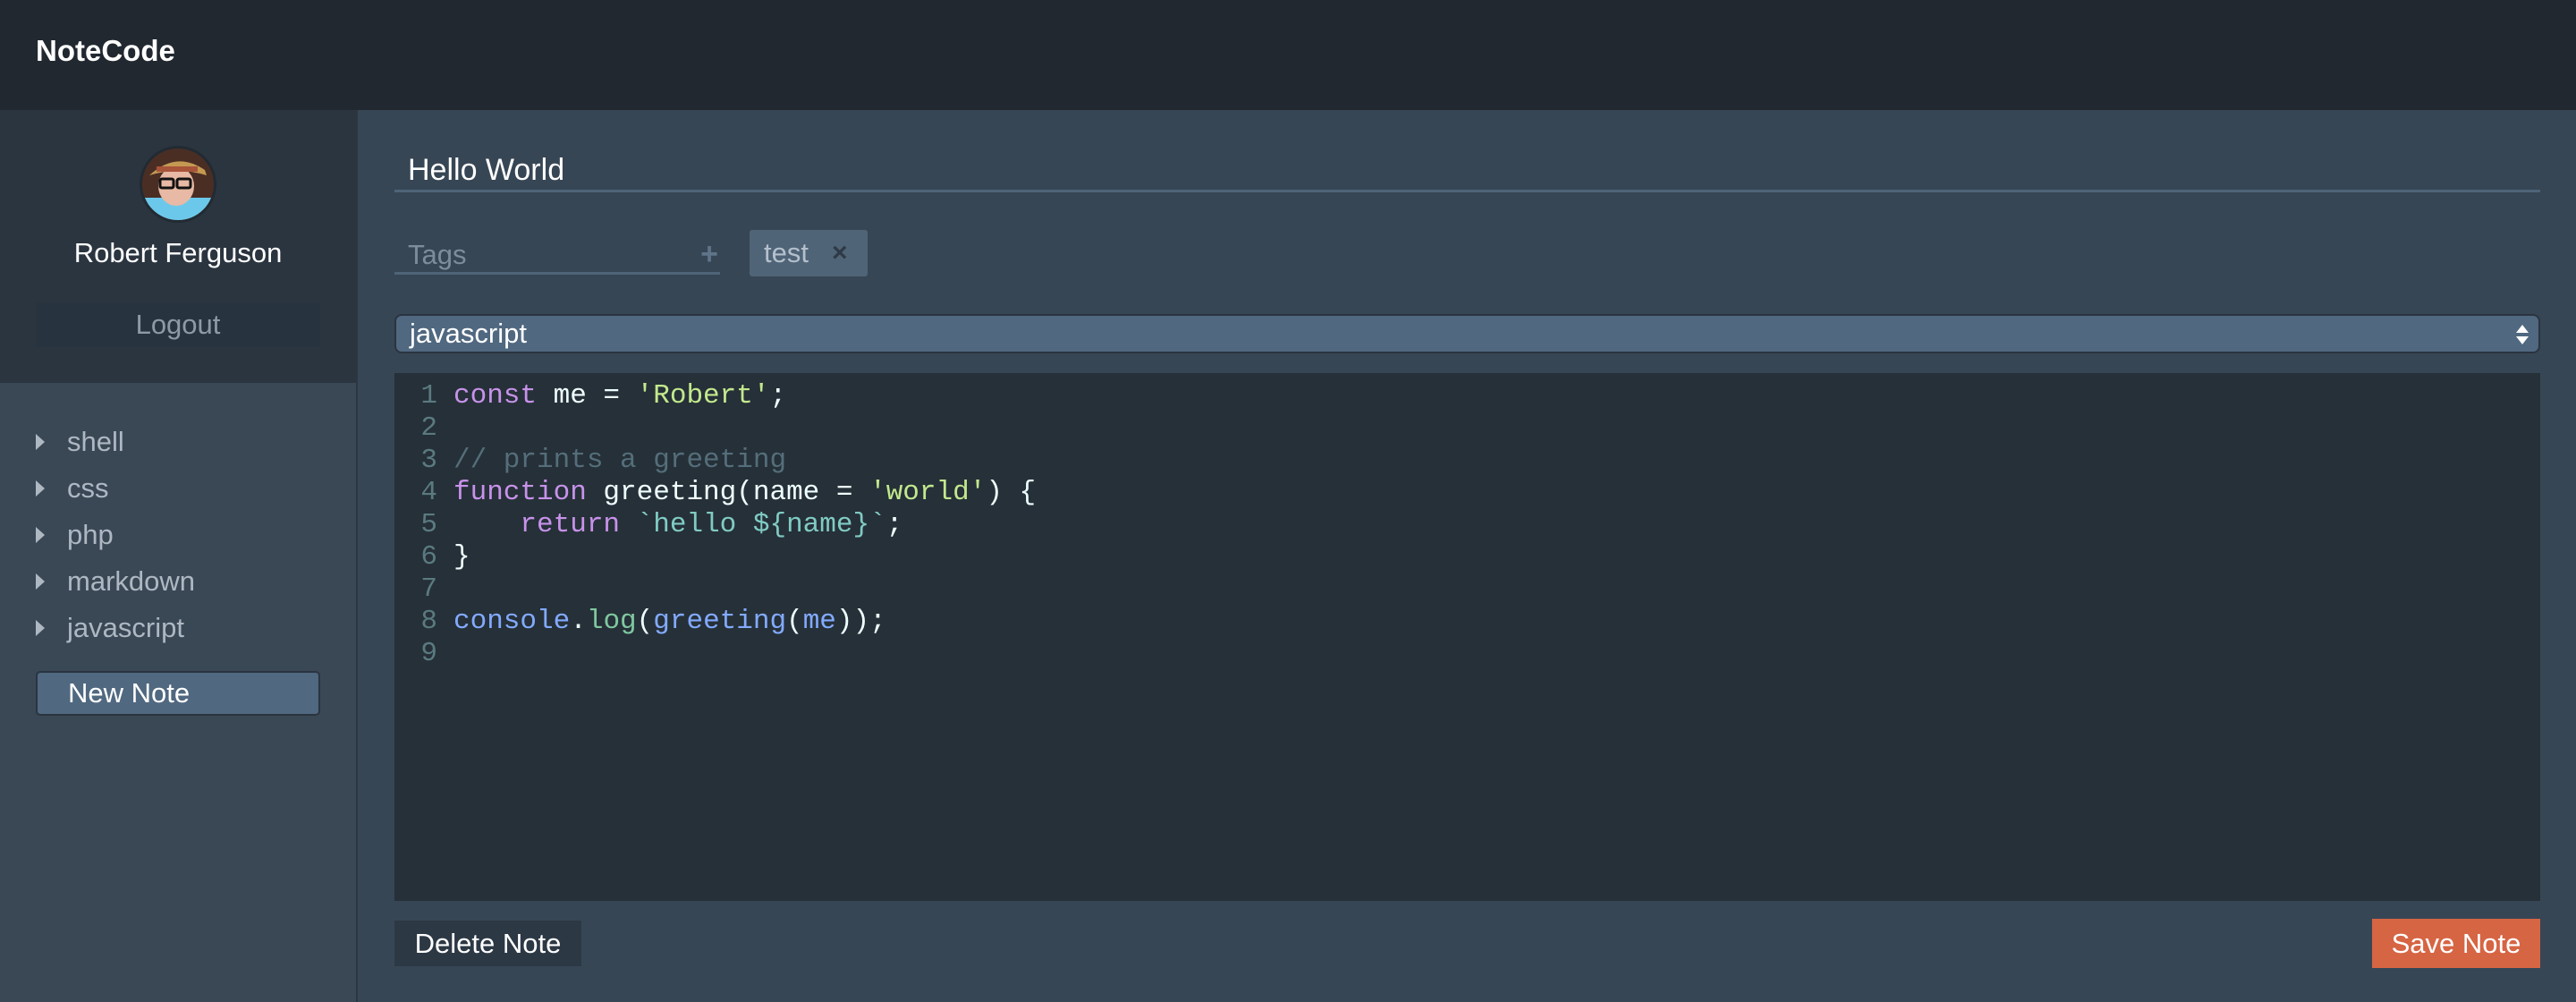  Describe the element at coordinates (428, 460) in the screenshot. I see `line-number: 3` at that location.